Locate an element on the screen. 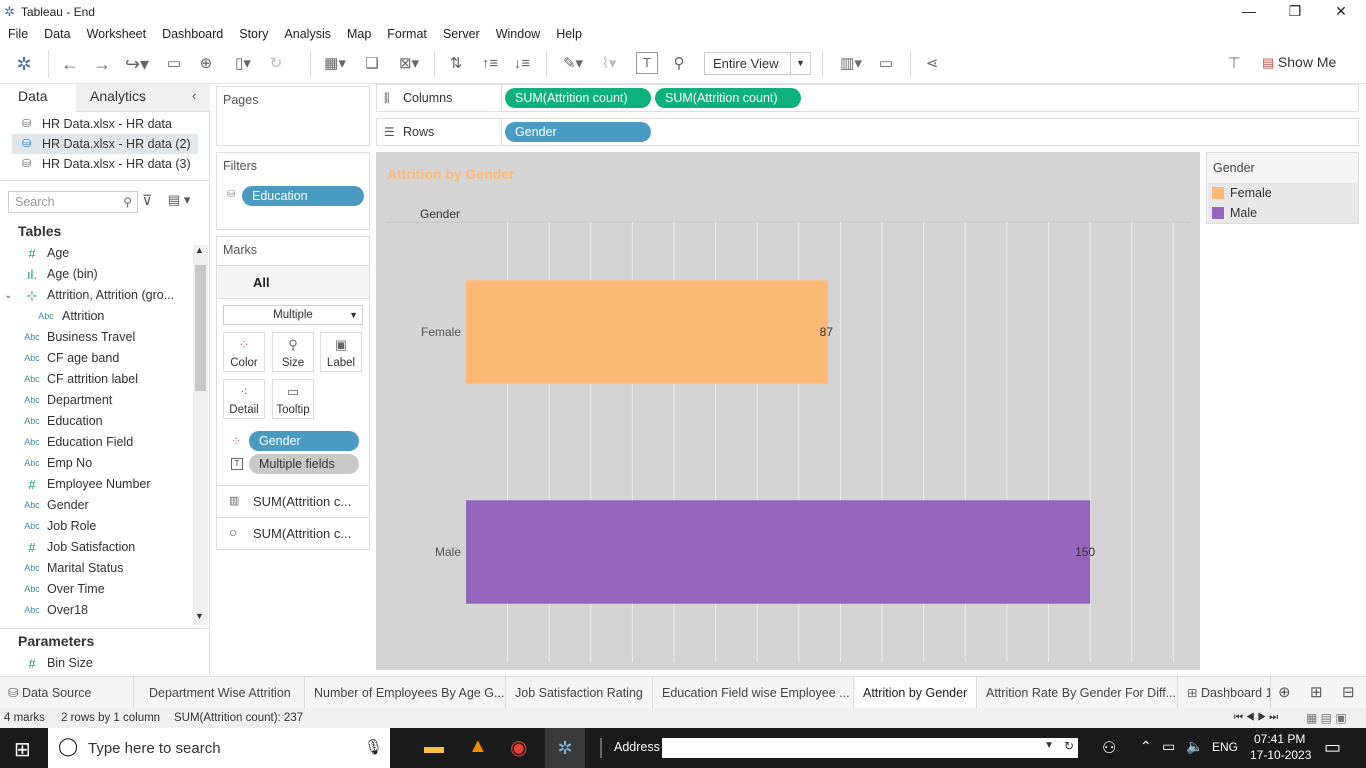  view-size-select: Entire View ▼ is located at coordinates (757, 63).